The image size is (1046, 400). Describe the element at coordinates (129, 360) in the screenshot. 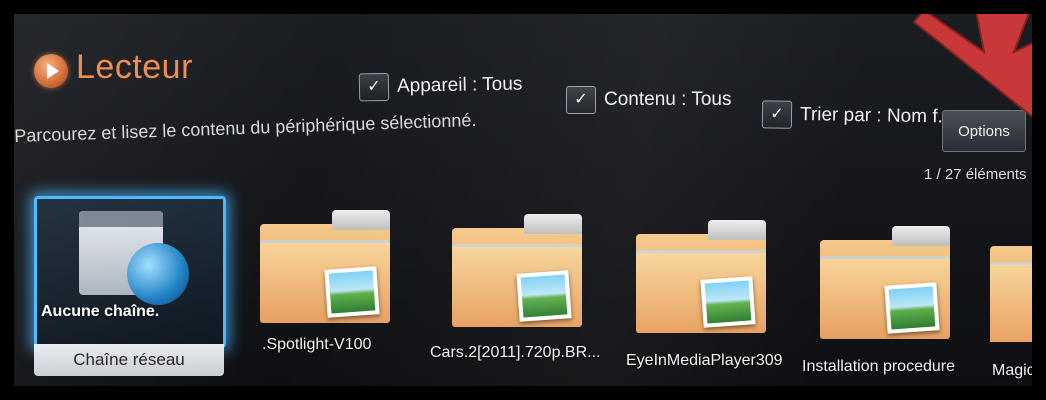

I see `media-item-label: Chaîne réseau` at that location.